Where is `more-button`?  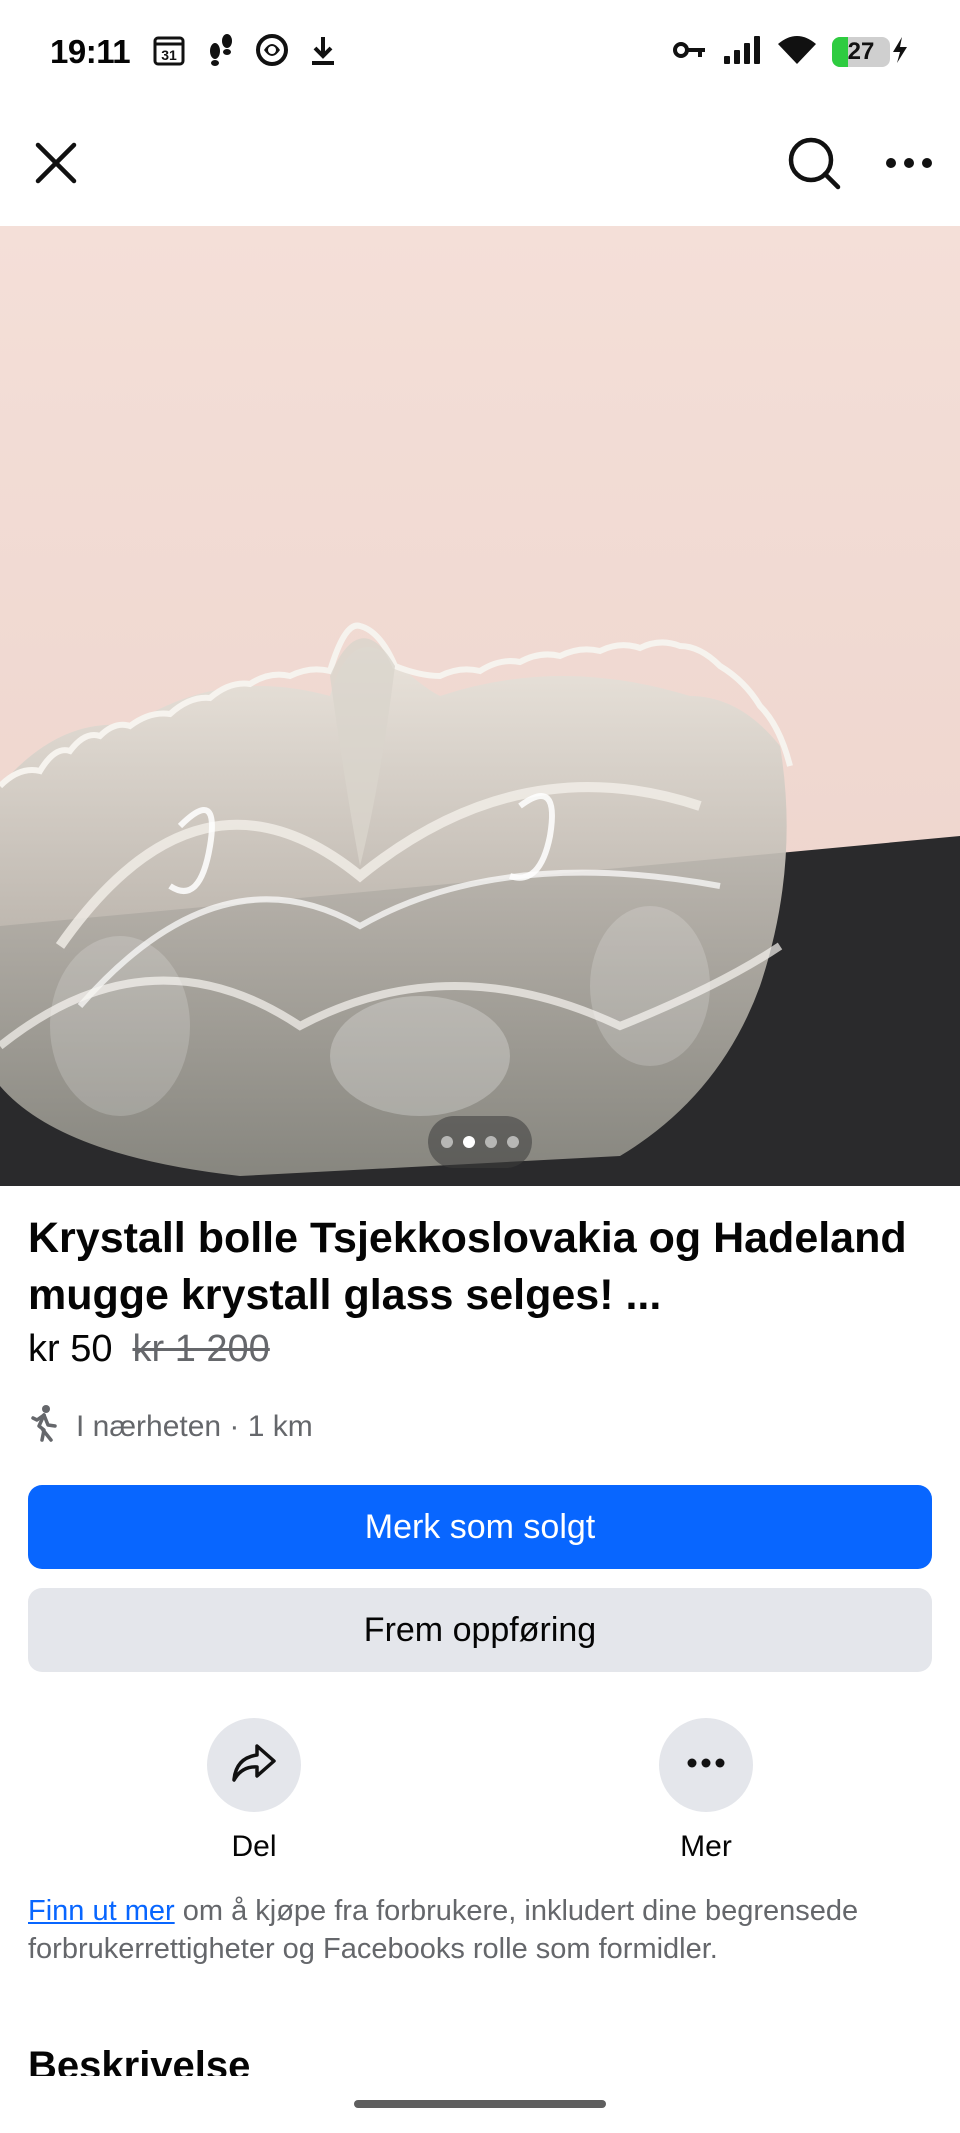 more-button is located at coordinates (706, 1765).